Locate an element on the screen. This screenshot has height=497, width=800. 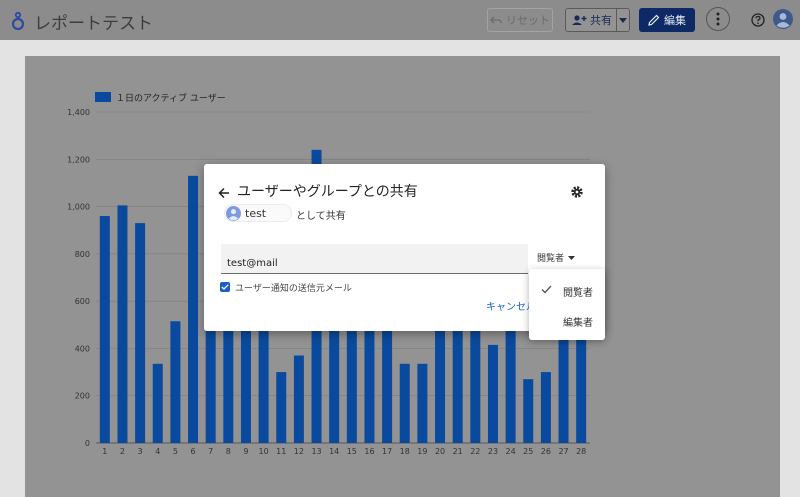
x-tick-label: 8 is located at coordinates (228, 451).